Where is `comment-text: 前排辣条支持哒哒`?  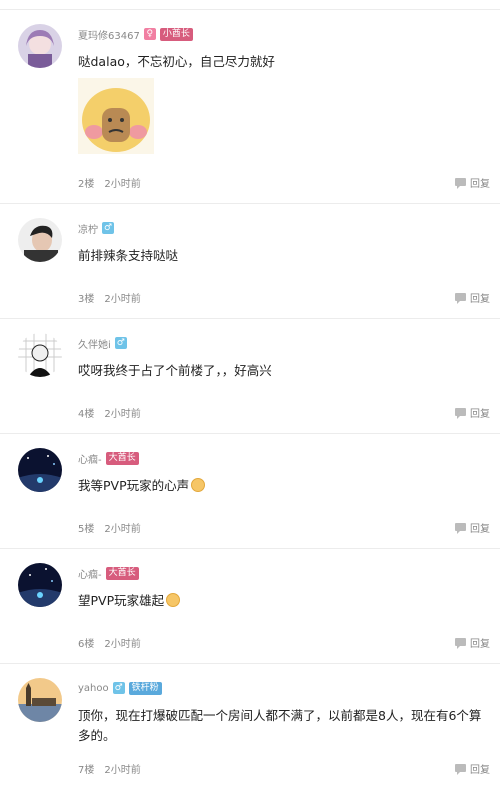 comment-text: 前排辣条支持哒哒 is located at coordinates (128, 255).